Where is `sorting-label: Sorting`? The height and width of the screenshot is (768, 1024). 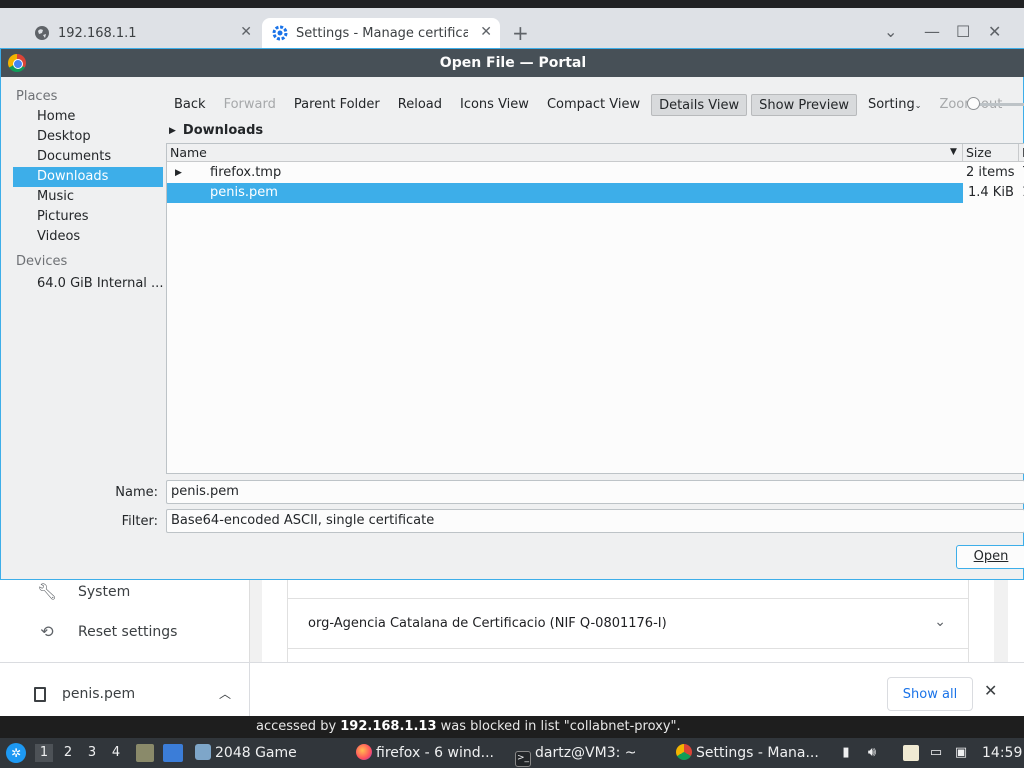 sorting-label: Sorting is located at coordinates (891, 104).